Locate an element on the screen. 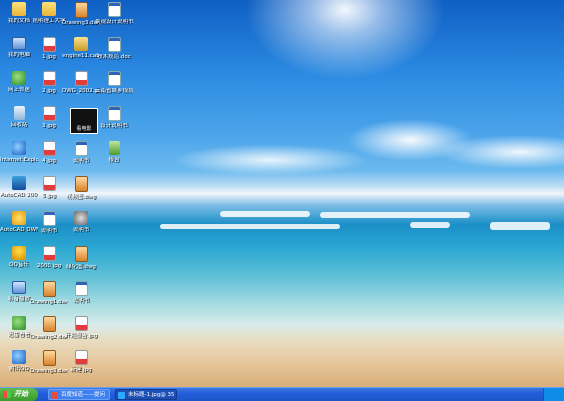 This screenshot has width=564, height=401. desktop-icon-file: 设计说明书 is located at coordinates (114, 117).